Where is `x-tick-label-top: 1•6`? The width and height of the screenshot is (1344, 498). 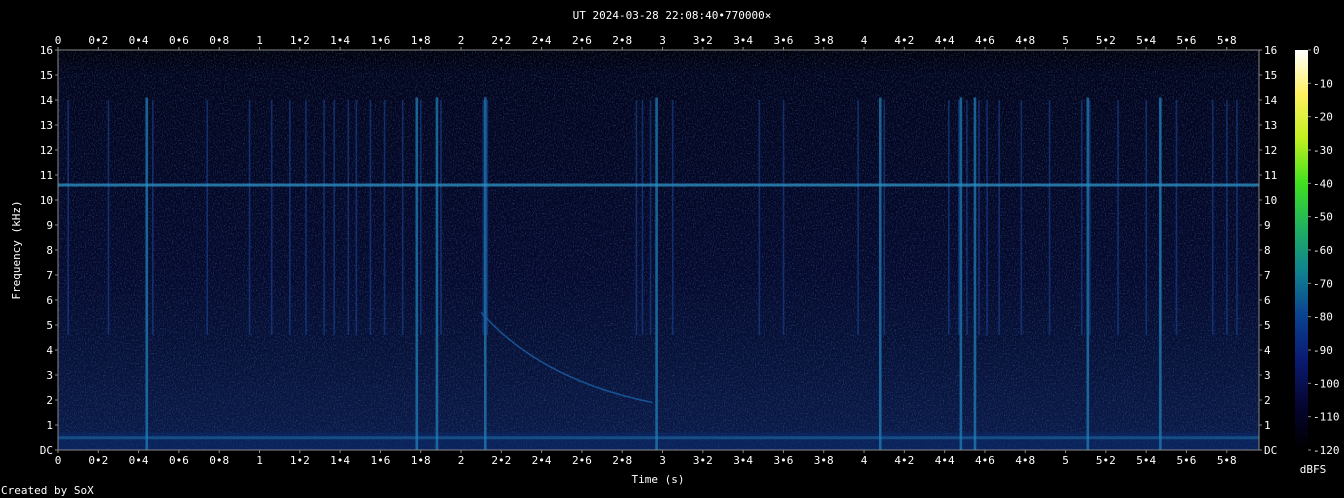
x-tick-label-top: 1•6 is located at coordinates (380, 40).